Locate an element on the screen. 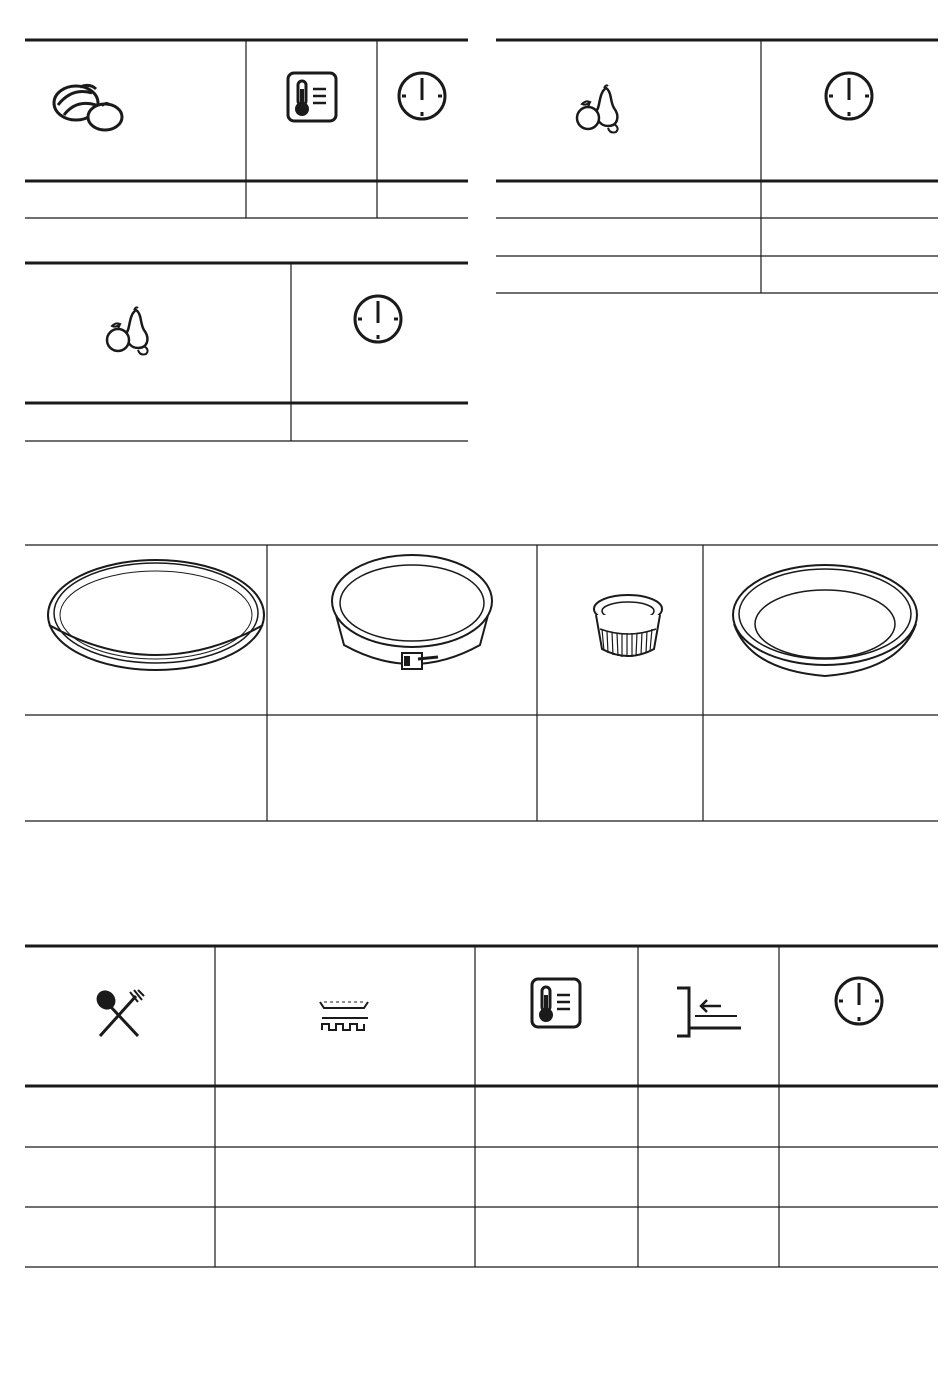 The image size is (950, 1392). temperature-icon is located at coordinates (556, 1005).